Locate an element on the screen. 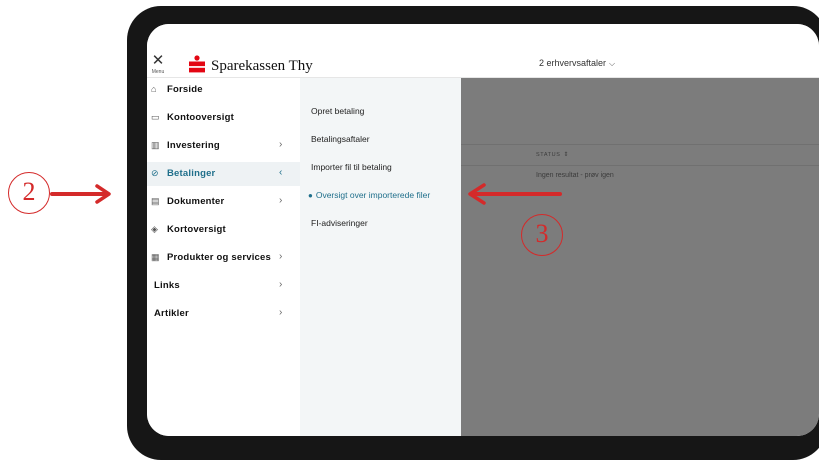  close-icon: ✕ is located at coordinates (158, 60).